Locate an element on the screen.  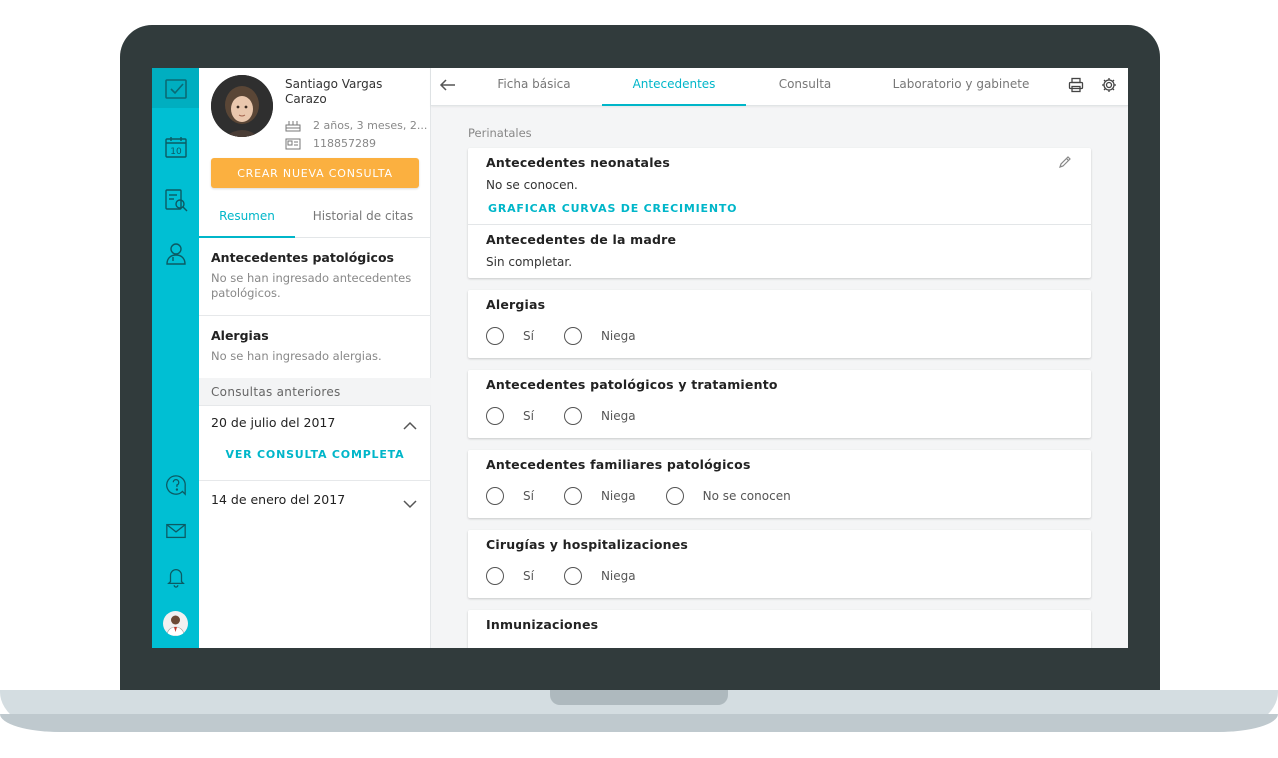
patient-name: Santiago Vargas Carazo is located at coordinates (334, 91).